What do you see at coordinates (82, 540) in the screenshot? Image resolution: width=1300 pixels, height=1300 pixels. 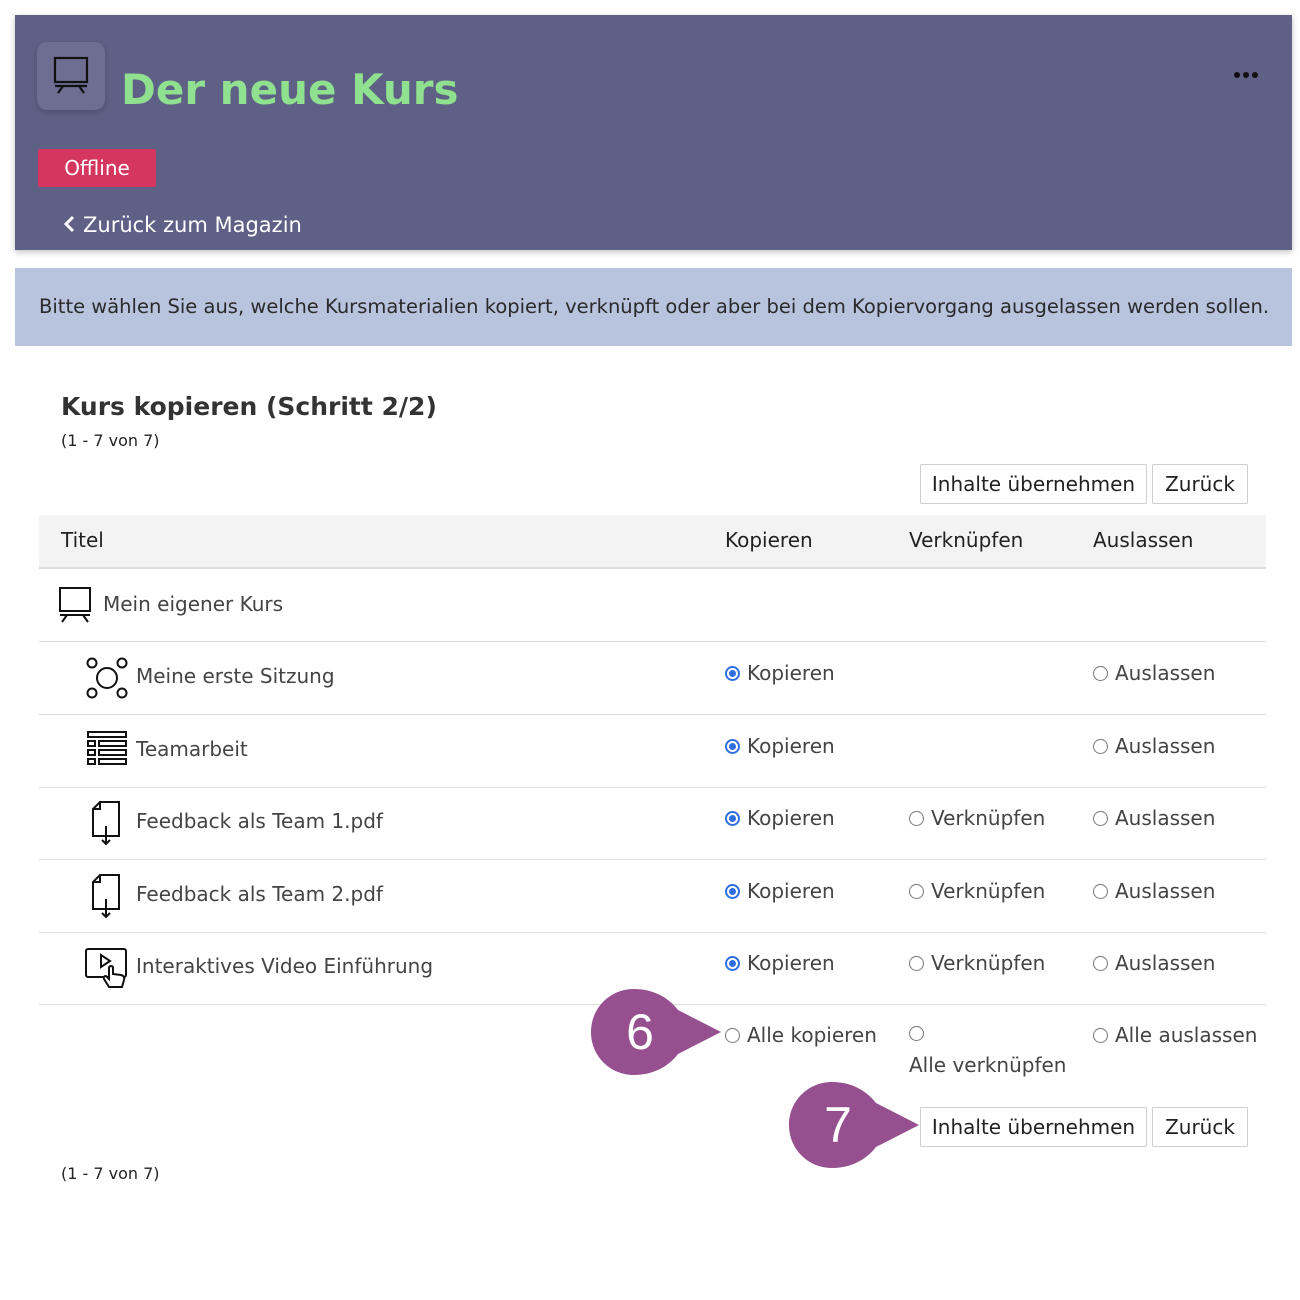 I see `column-header-title: Titel` at bounding box center [82, 540].